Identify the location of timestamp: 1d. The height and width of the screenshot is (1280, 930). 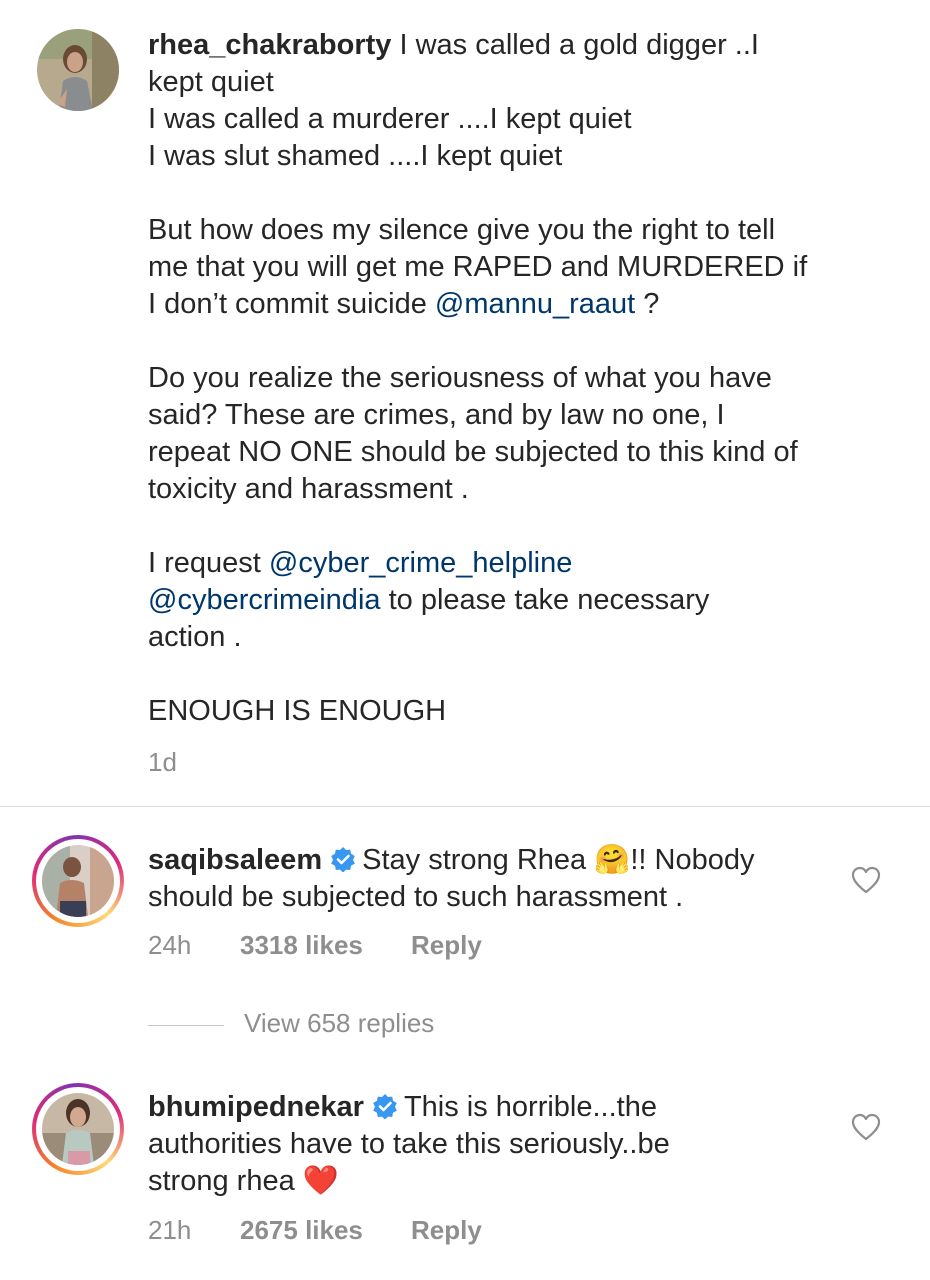
(162, 762).